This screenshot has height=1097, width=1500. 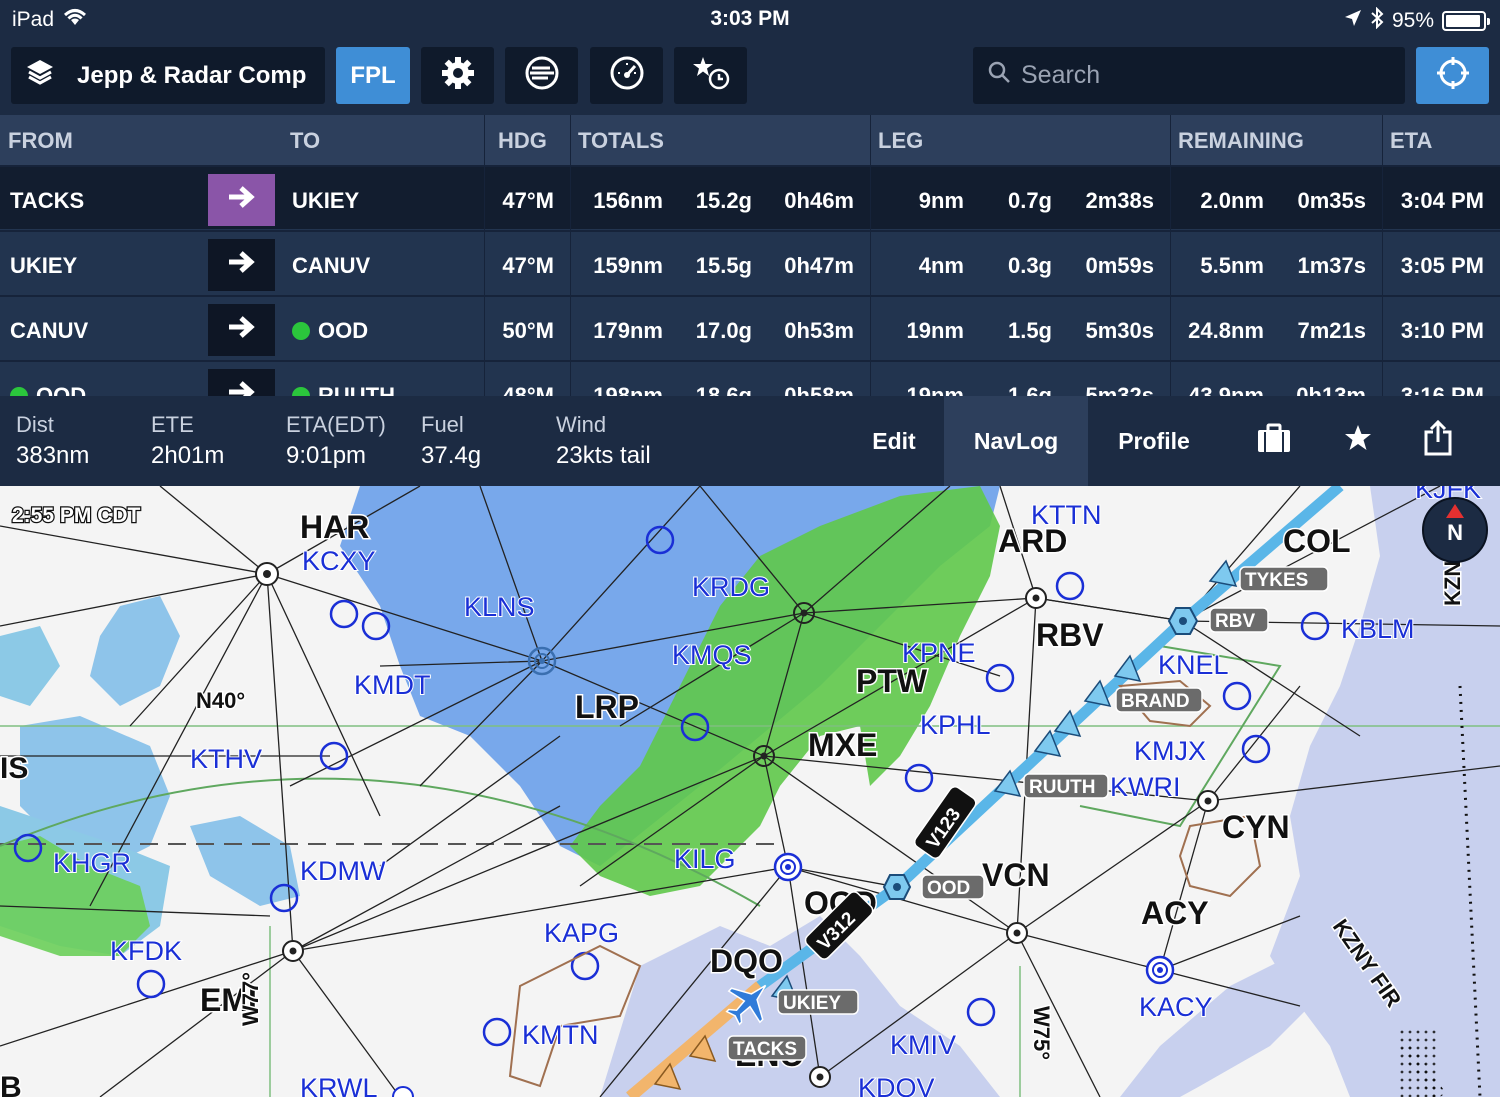 What do you see at coordinates (1411, 140) in the screenshot?
I see `col-eta: ETA` at bounding box center [1411, 140].